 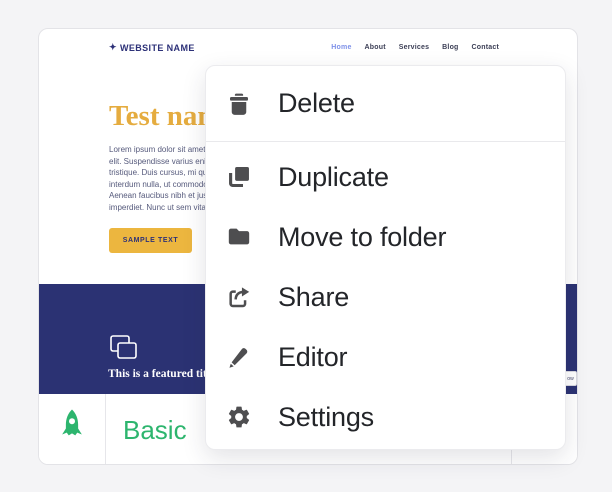 I want to click on gear-icon, so click(x=239, y=417).